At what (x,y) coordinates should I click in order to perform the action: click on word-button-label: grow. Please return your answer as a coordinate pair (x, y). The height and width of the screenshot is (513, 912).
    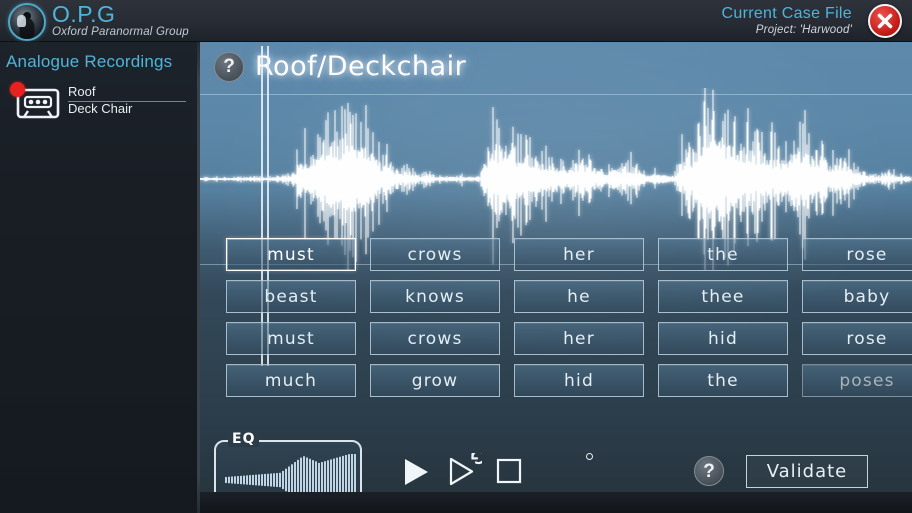
    Looking at the image, I should click on (435, 380).